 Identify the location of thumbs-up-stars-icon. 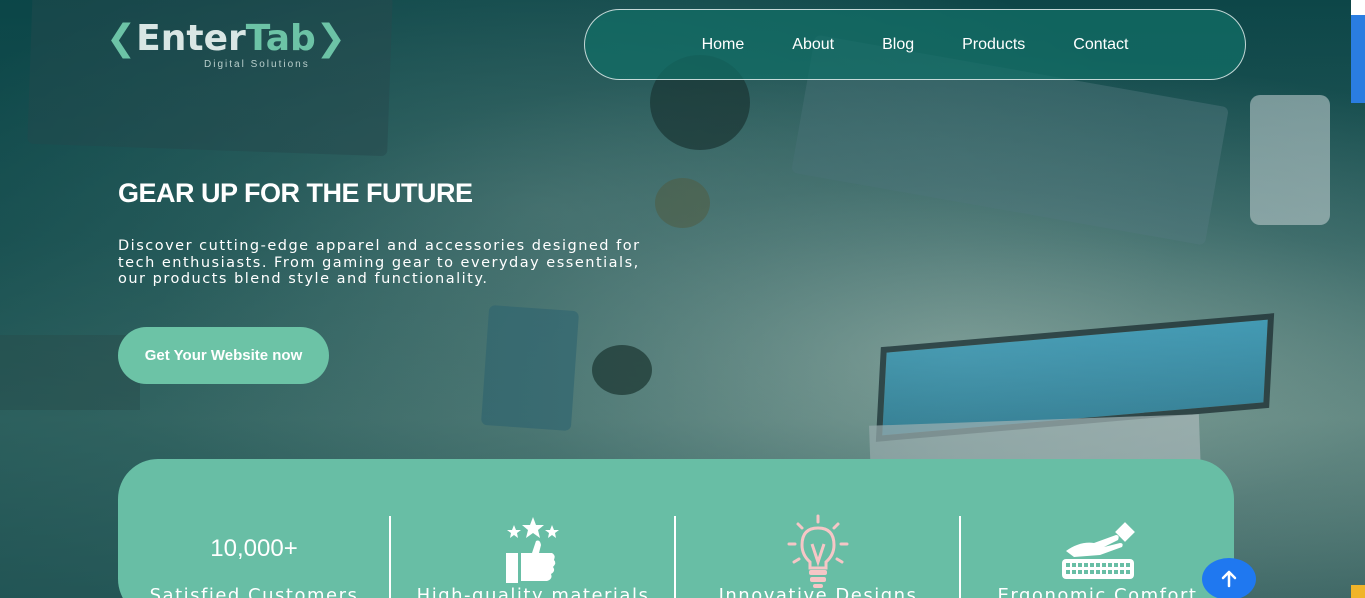
(533, 552).